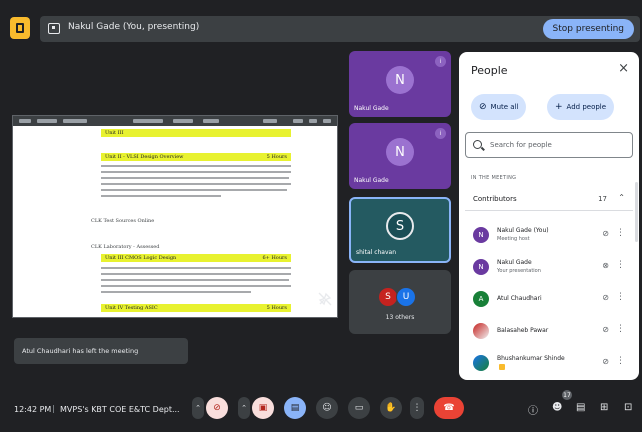 This screenshot has width=642, height=432. I want to click on participant-row: Balasaheb Pawar ⊘ ⋮, so click(549, 331).